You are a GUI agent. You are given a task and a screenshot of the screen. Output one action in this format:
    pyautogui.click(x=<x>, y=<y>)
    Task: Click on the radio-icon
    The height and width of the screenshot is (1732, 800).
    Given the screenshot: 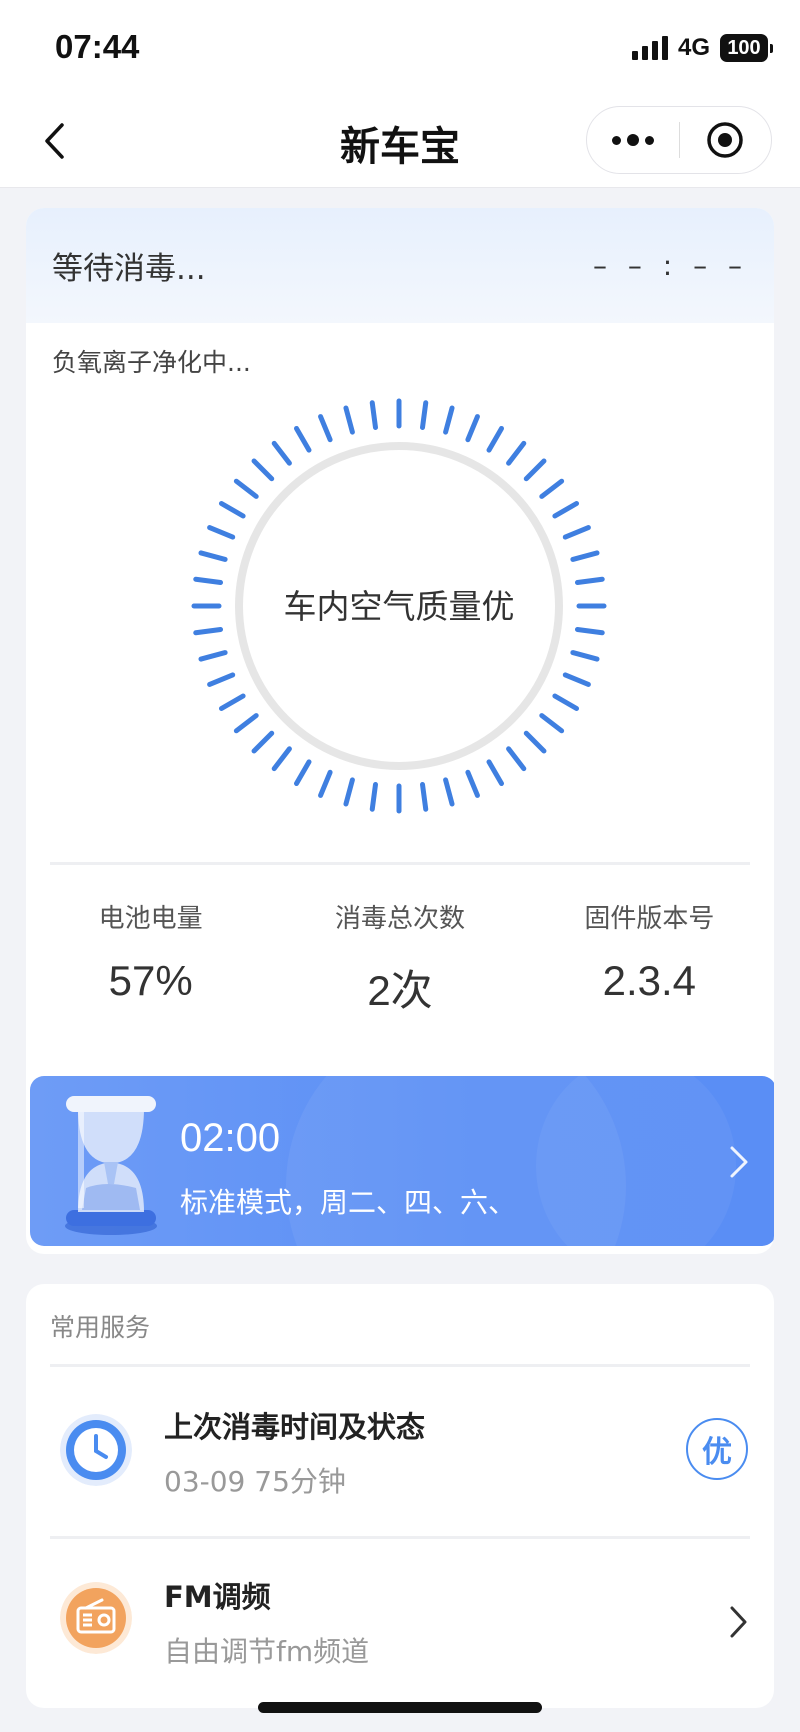 What is the action you would take?
    pyautogui.click(x=96, y=1618)
    